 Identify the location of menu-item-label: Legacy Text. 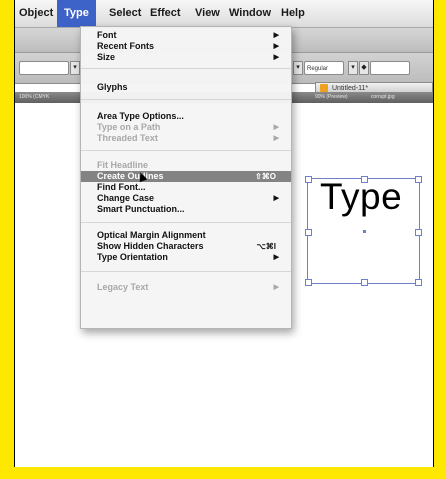
(123, 287).